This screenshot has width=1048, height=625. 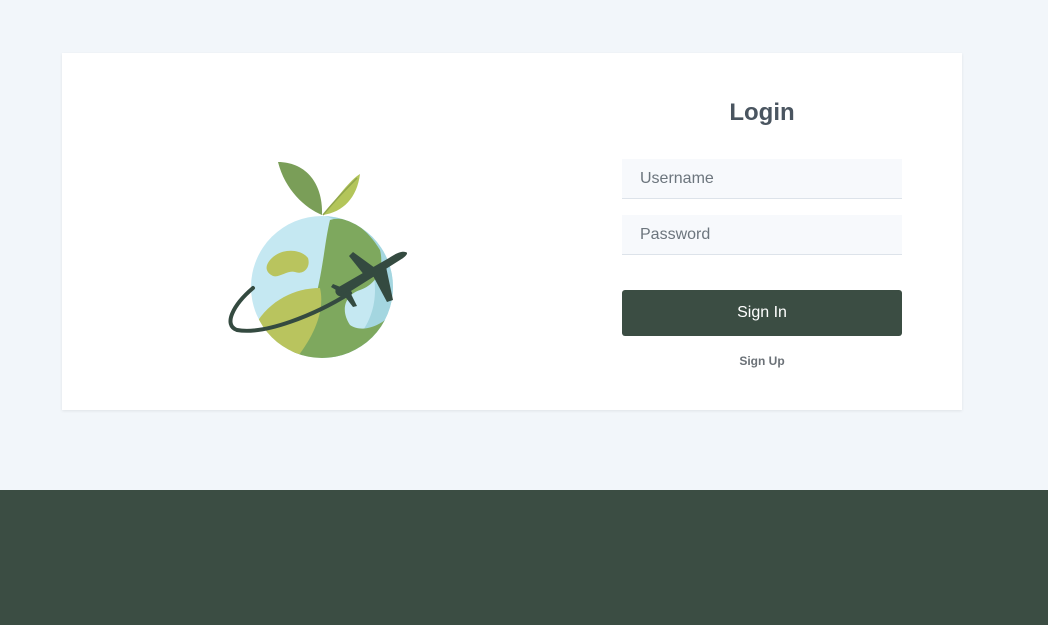 What do you see at coordinates (762, 313) in the screenshot?
I see `sign-in-button: Sign In` at bounding box center [762, 313].